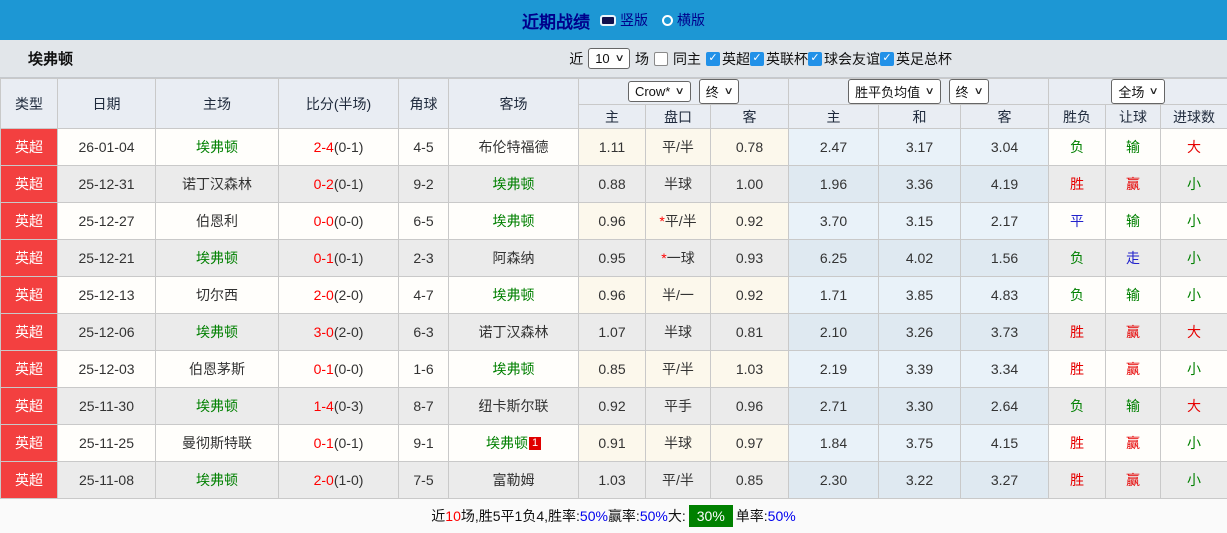 This screenshot has height=533, width=1227. I want to click on col-header-corner: 角球, so click(424, 104).